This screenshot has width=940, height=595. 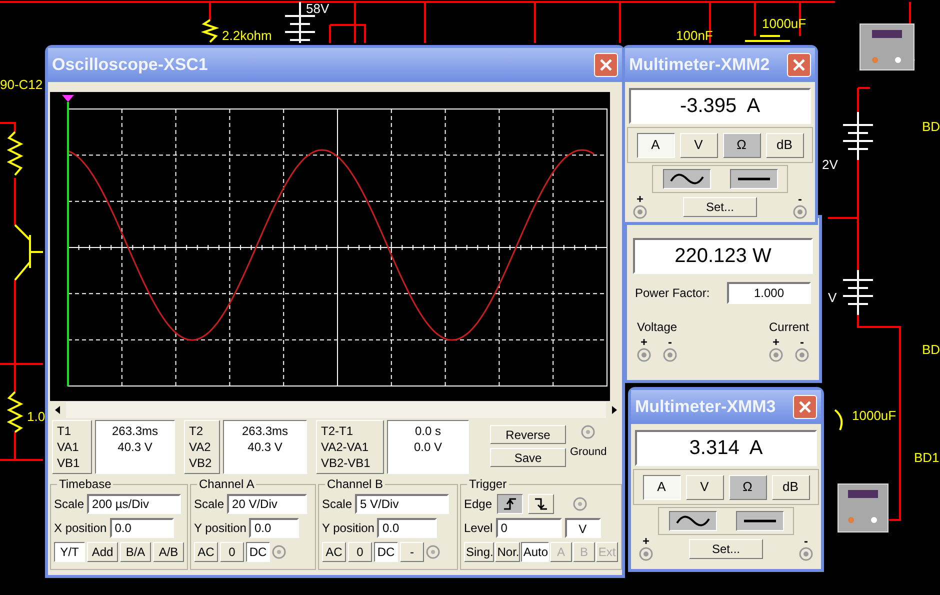 What do you see at coordinates (672, 293) in the screenshot?
I see `field-label: Power Factor:` at bounding box center [672, 293].